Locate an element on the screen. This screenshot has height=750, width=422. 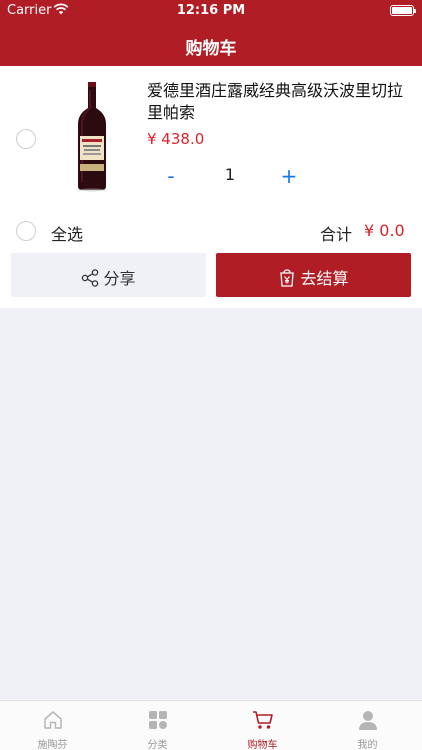
total-label: 合计 is located at coordinates (336, 234).